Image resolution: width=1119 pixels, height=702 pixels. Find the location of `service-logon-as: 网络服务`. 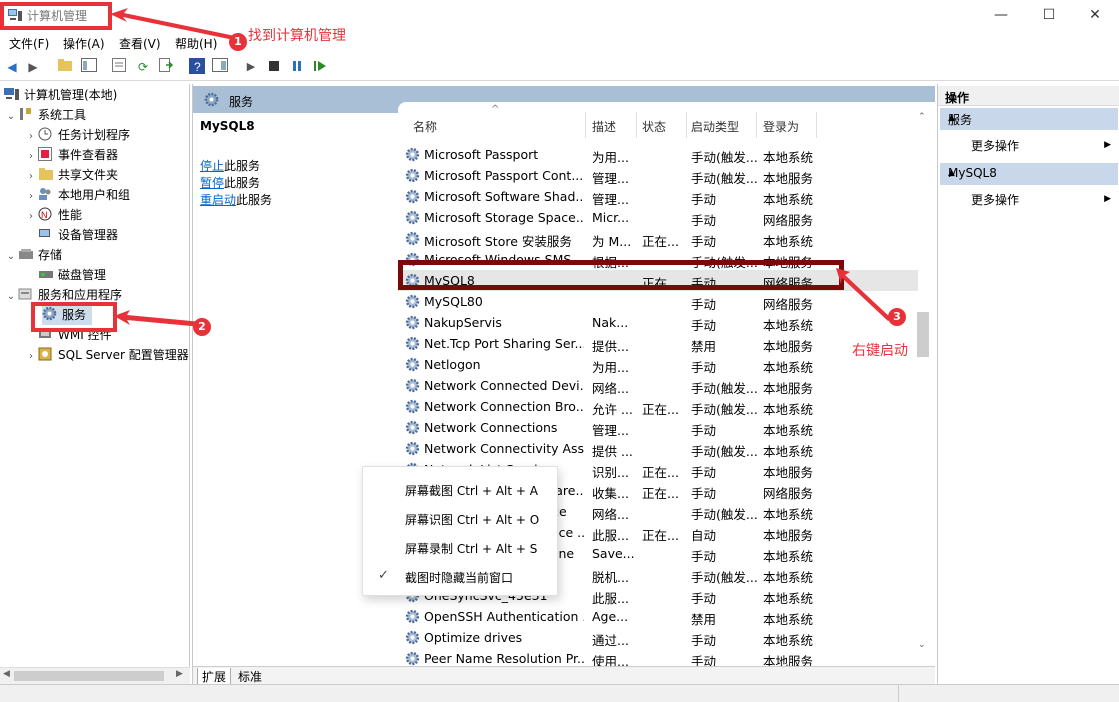

service-logon-as: 网络服务 is located at coordinates (788, 304).